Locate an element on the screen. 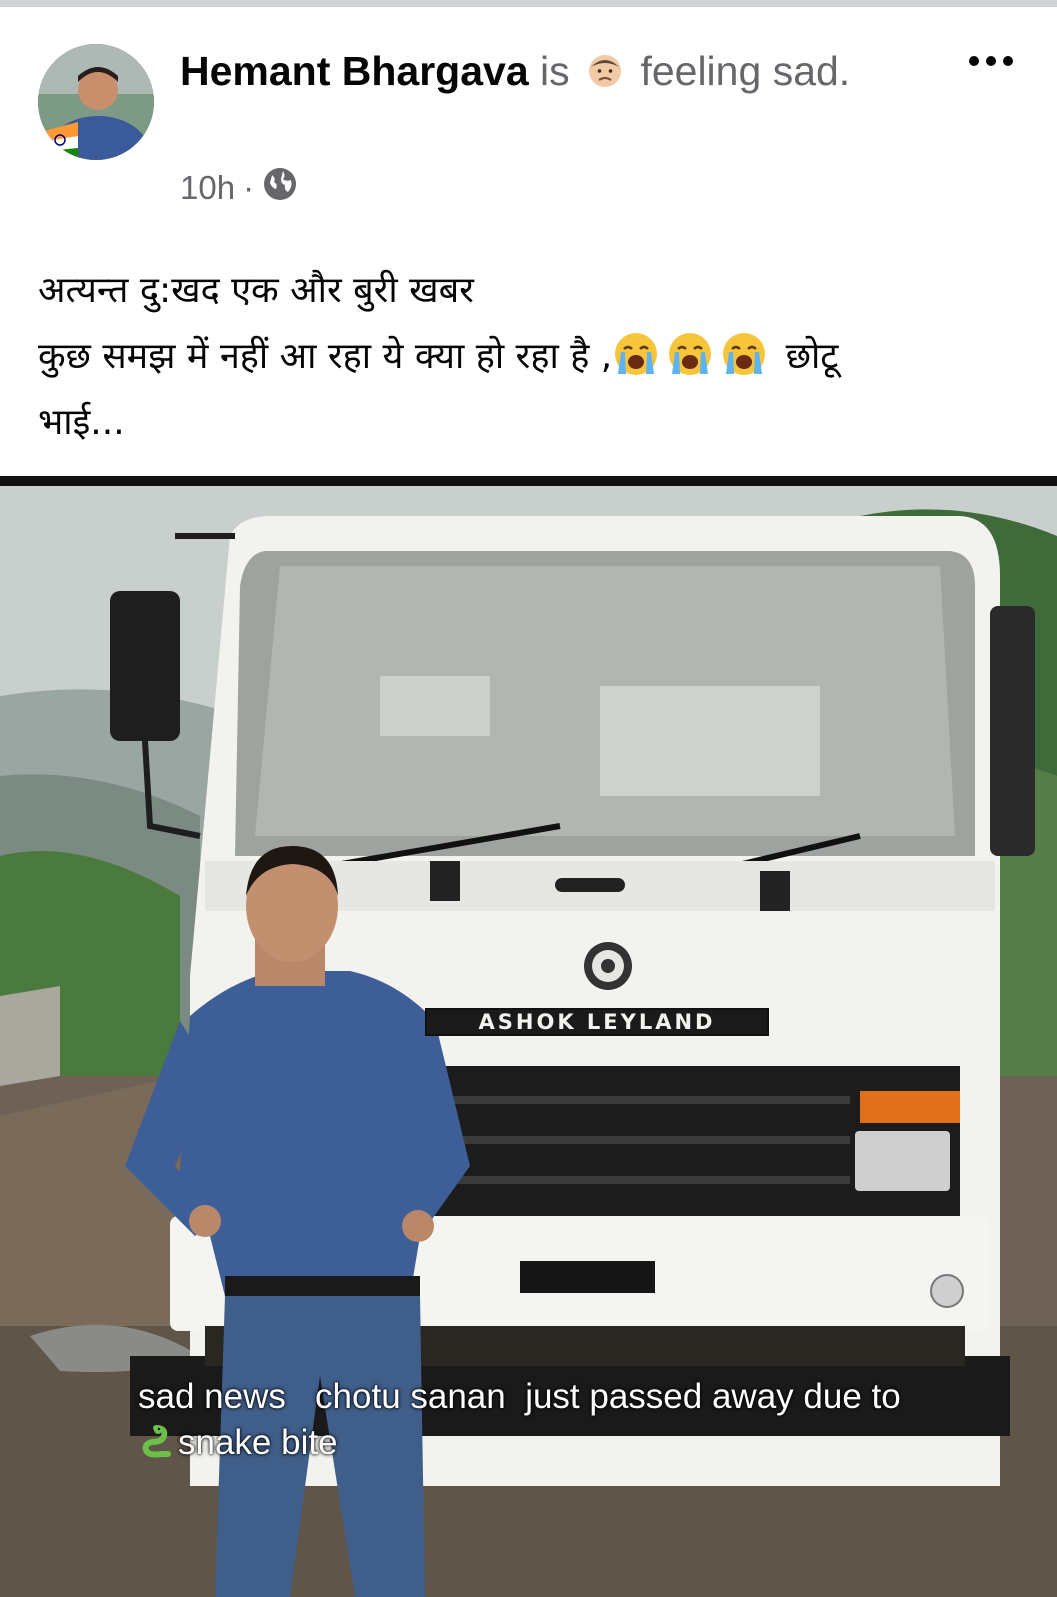 This screenshot has width=1057, height=1597. post-text-segment: छोटू is located at coordinates (806, 356).